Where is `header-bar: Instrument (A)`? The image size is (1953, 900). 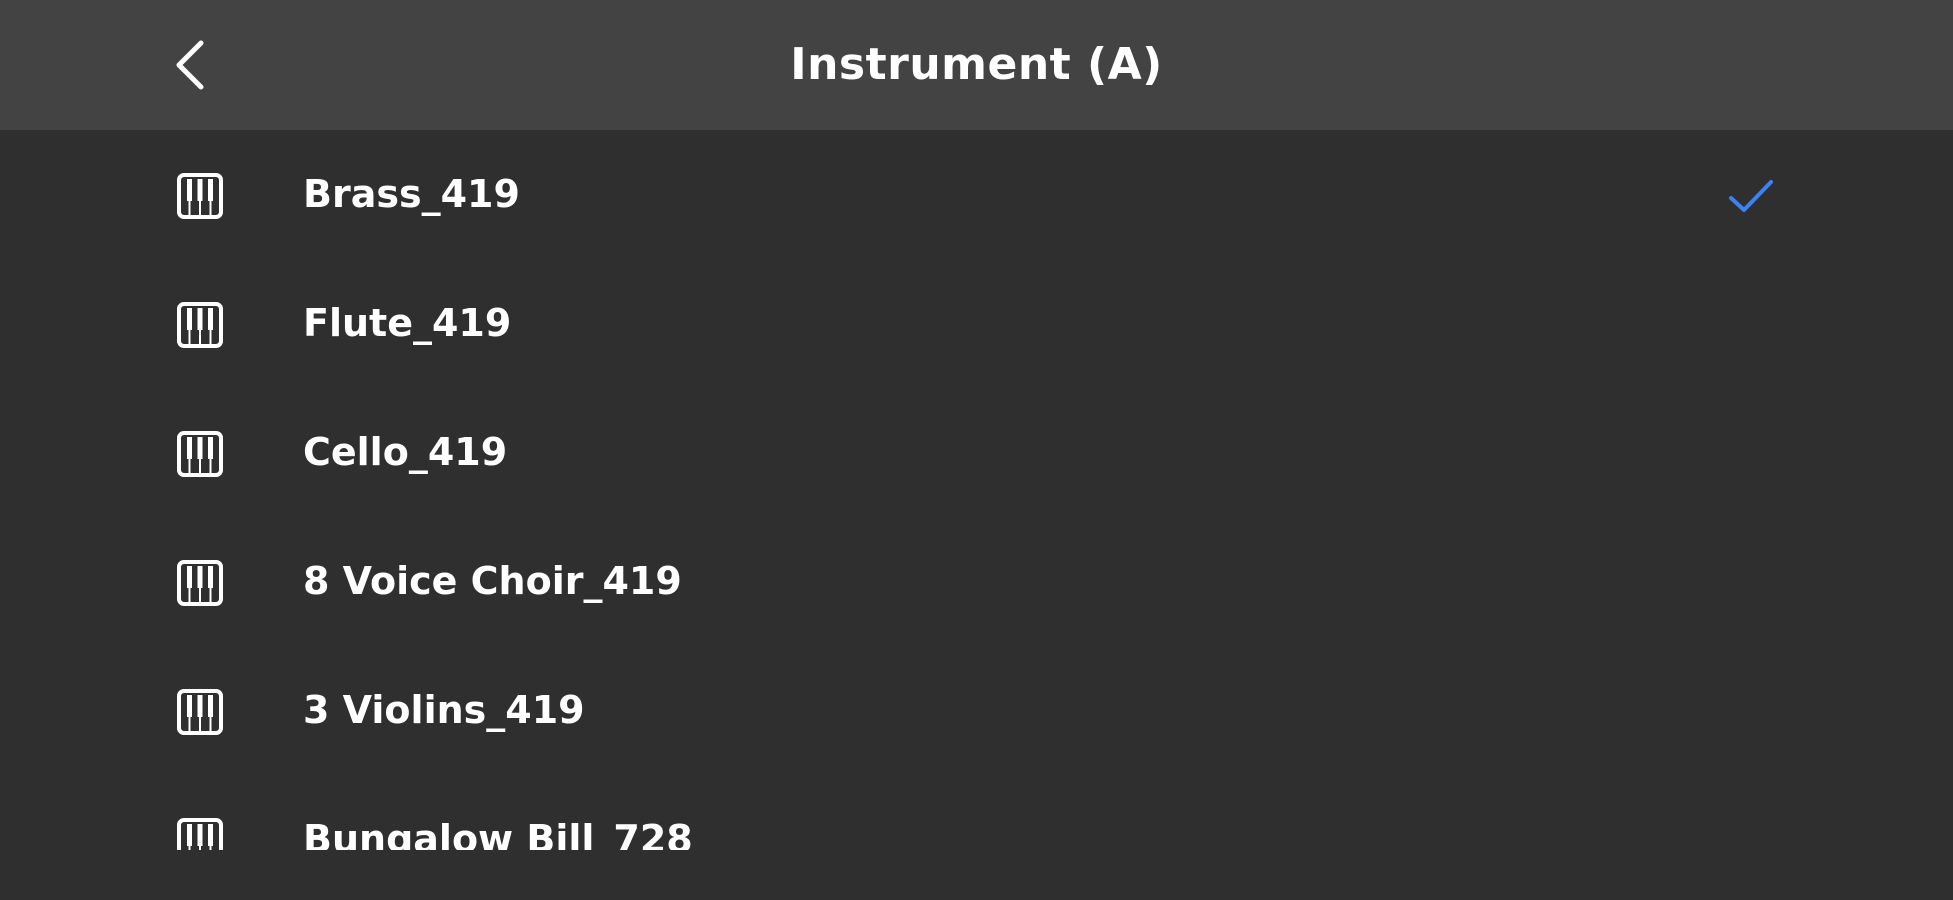 header-bar: Instrument (A) is located at coordinates (976, 65).